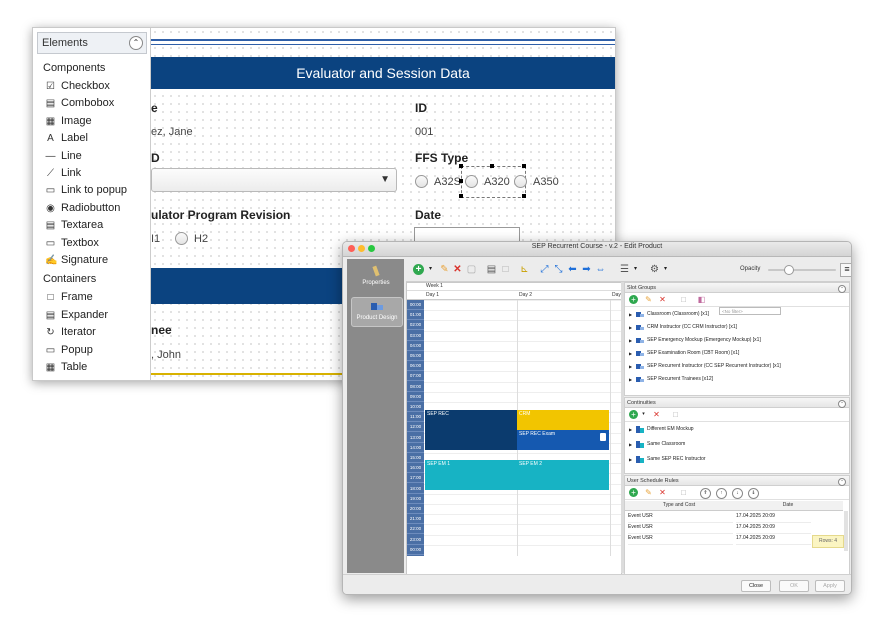 The height and width of the screenshot is (628, 885). What do you see at coordinates (524, 269) in the screenshot?
I see `align-icon: ⊾` at bounding box center [524, 269].